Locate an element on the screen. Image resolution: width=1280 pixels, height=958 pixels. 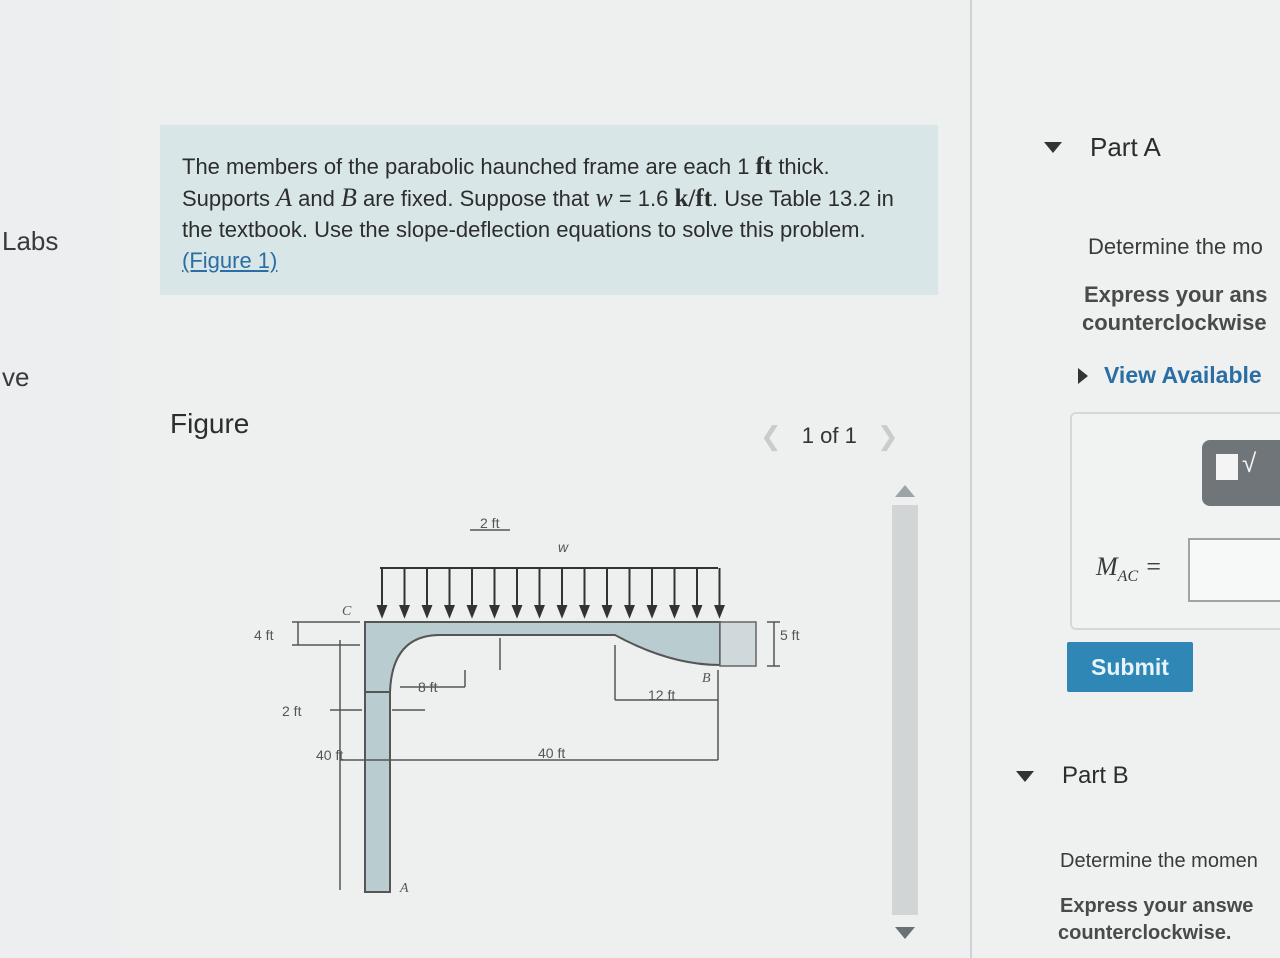
part-b-title: Part B is located at coordinates (1095, 775).